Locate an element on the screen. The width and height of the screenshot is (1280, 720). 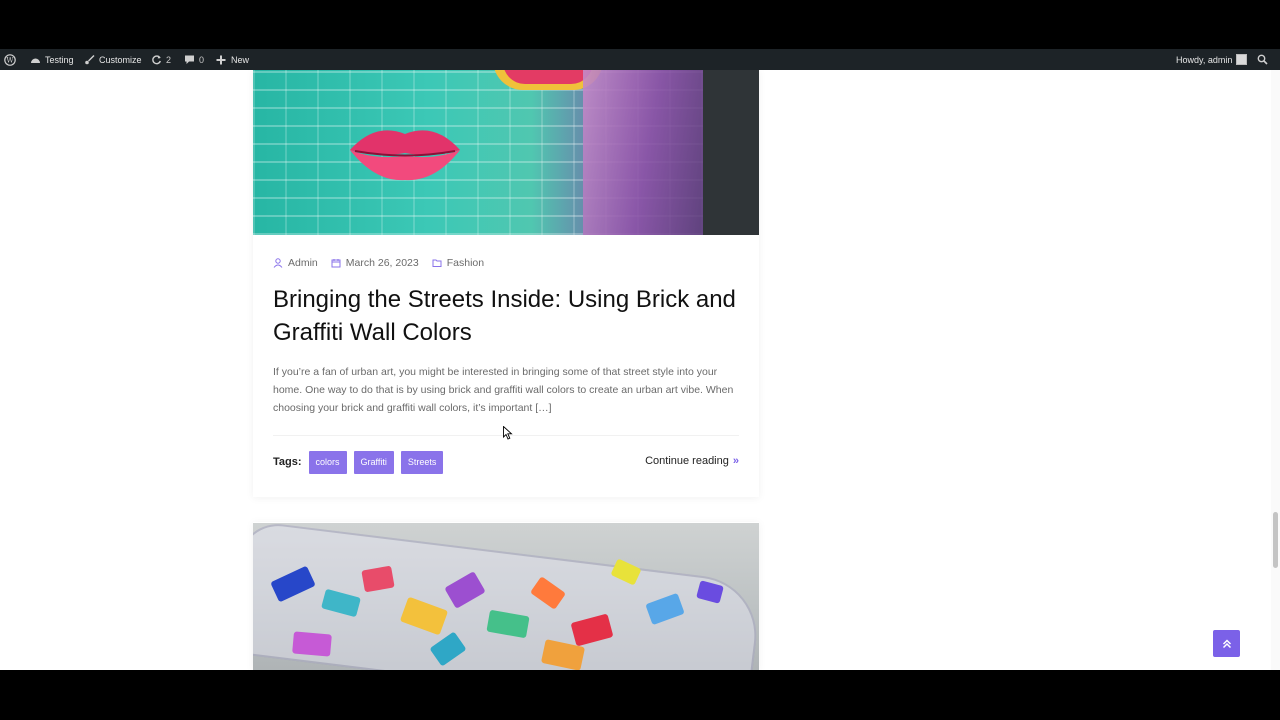
calendar-icon is located at coordinates (336, 263).